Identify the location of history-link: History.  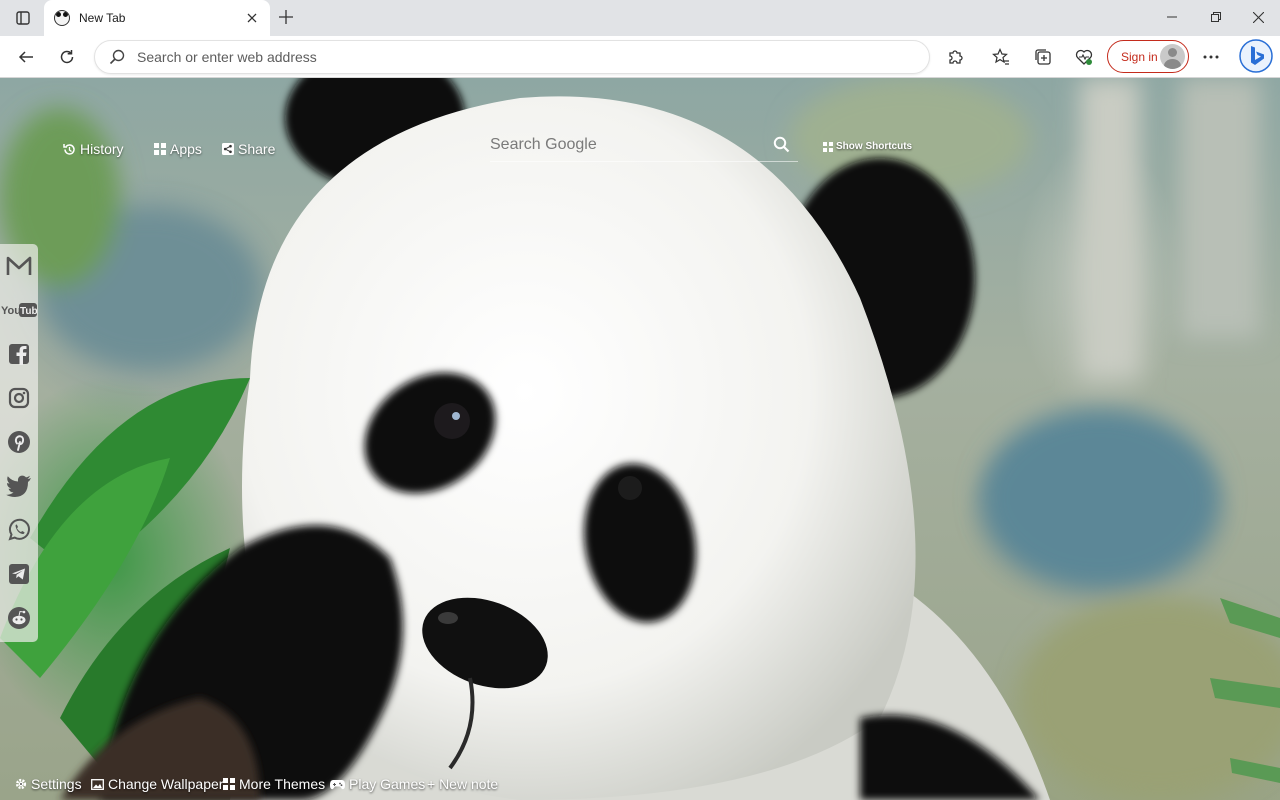
(93, 149).